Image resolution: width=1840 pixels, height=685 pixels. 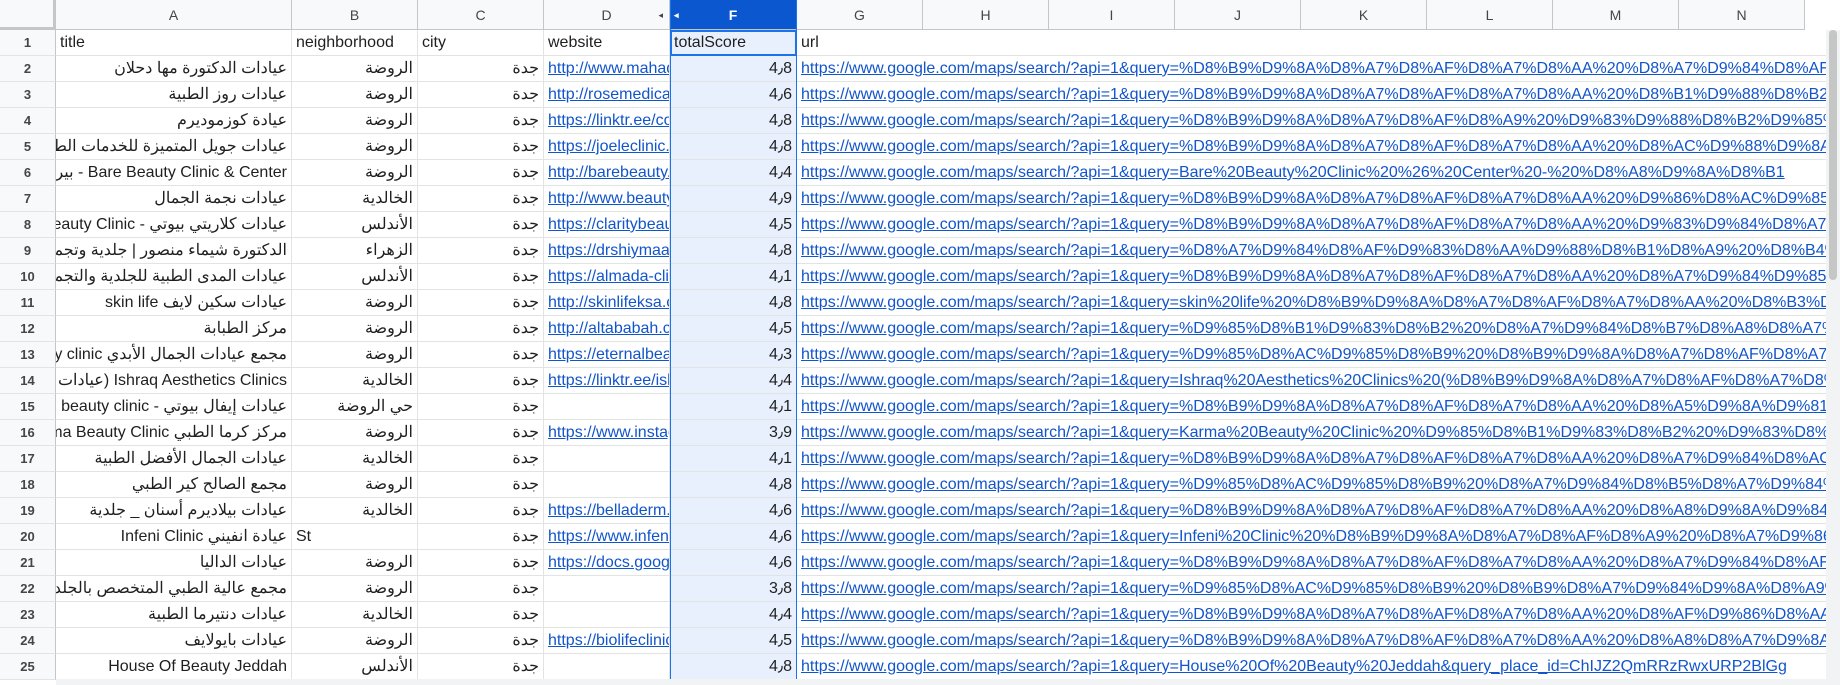 I want to click on vertical-scrollbar-thumb, so click(x=1833, y=155).